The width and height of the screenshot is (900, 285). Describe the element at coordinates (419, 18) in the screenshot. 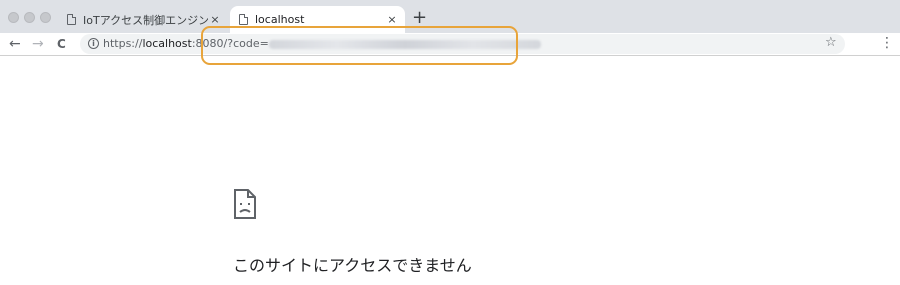

I see `new-tab-button: +` at that location.